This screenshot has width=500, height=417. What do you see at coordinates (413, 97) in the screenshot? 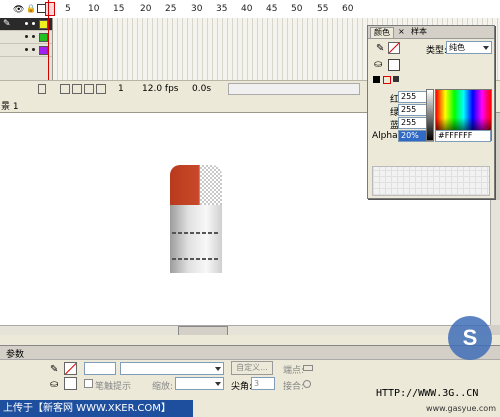
I see `red-input: 255` at bounding box center [413, 97].